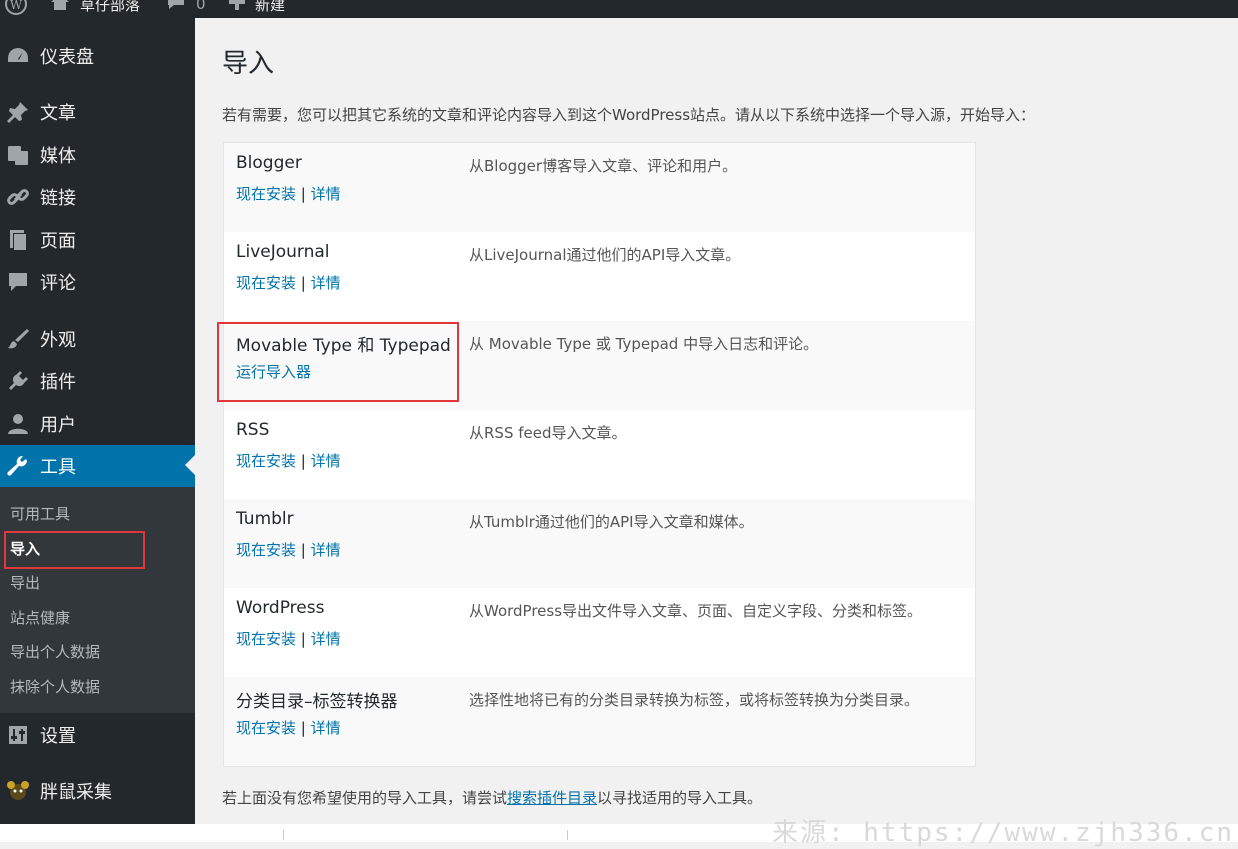  Describe the element at coordinates (552, 798) in the screenshot. I see `search-plugin-directory-link: 搜索插件目录` at that location.